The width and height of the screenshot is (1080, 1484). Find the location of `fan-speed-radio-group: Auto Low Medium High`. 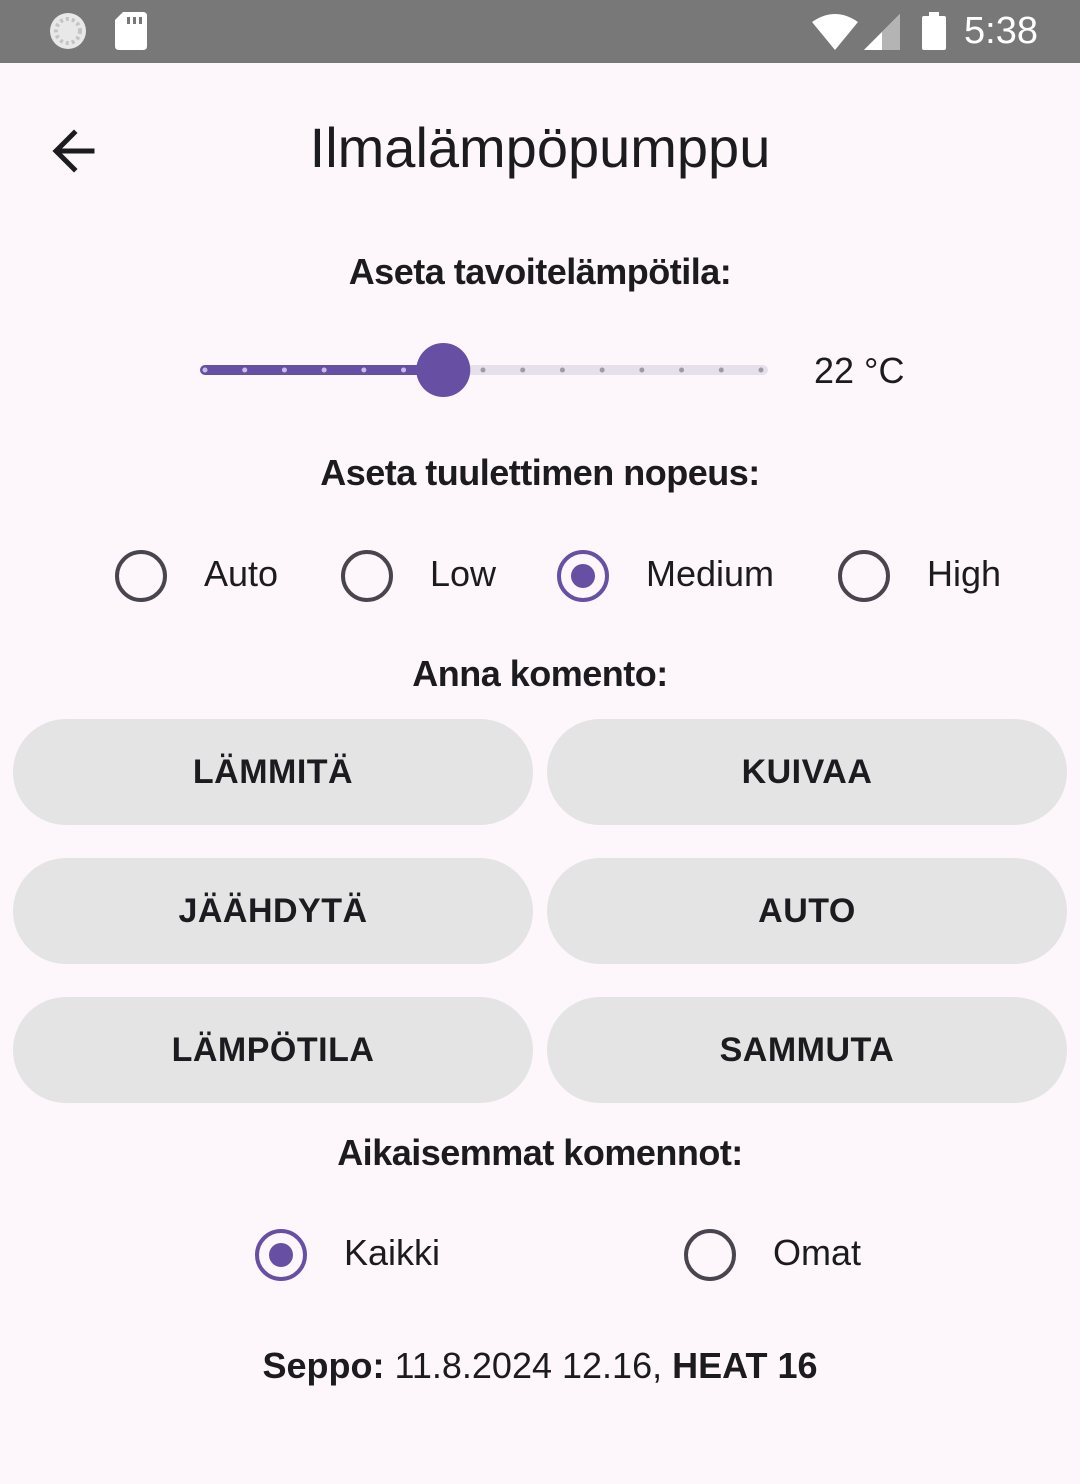

fan-speed-radio-group: Auto Low Medium High is located at coordinates (540, 576).